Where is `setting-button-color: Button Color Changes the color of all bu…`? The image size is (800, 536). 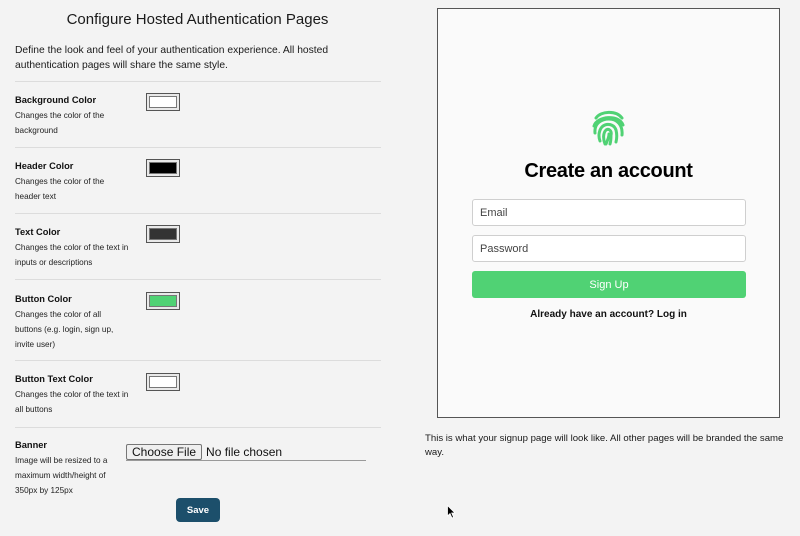
setting-button-color: Button Color Changes the color of all bu… is located at coordinates (198, 322).